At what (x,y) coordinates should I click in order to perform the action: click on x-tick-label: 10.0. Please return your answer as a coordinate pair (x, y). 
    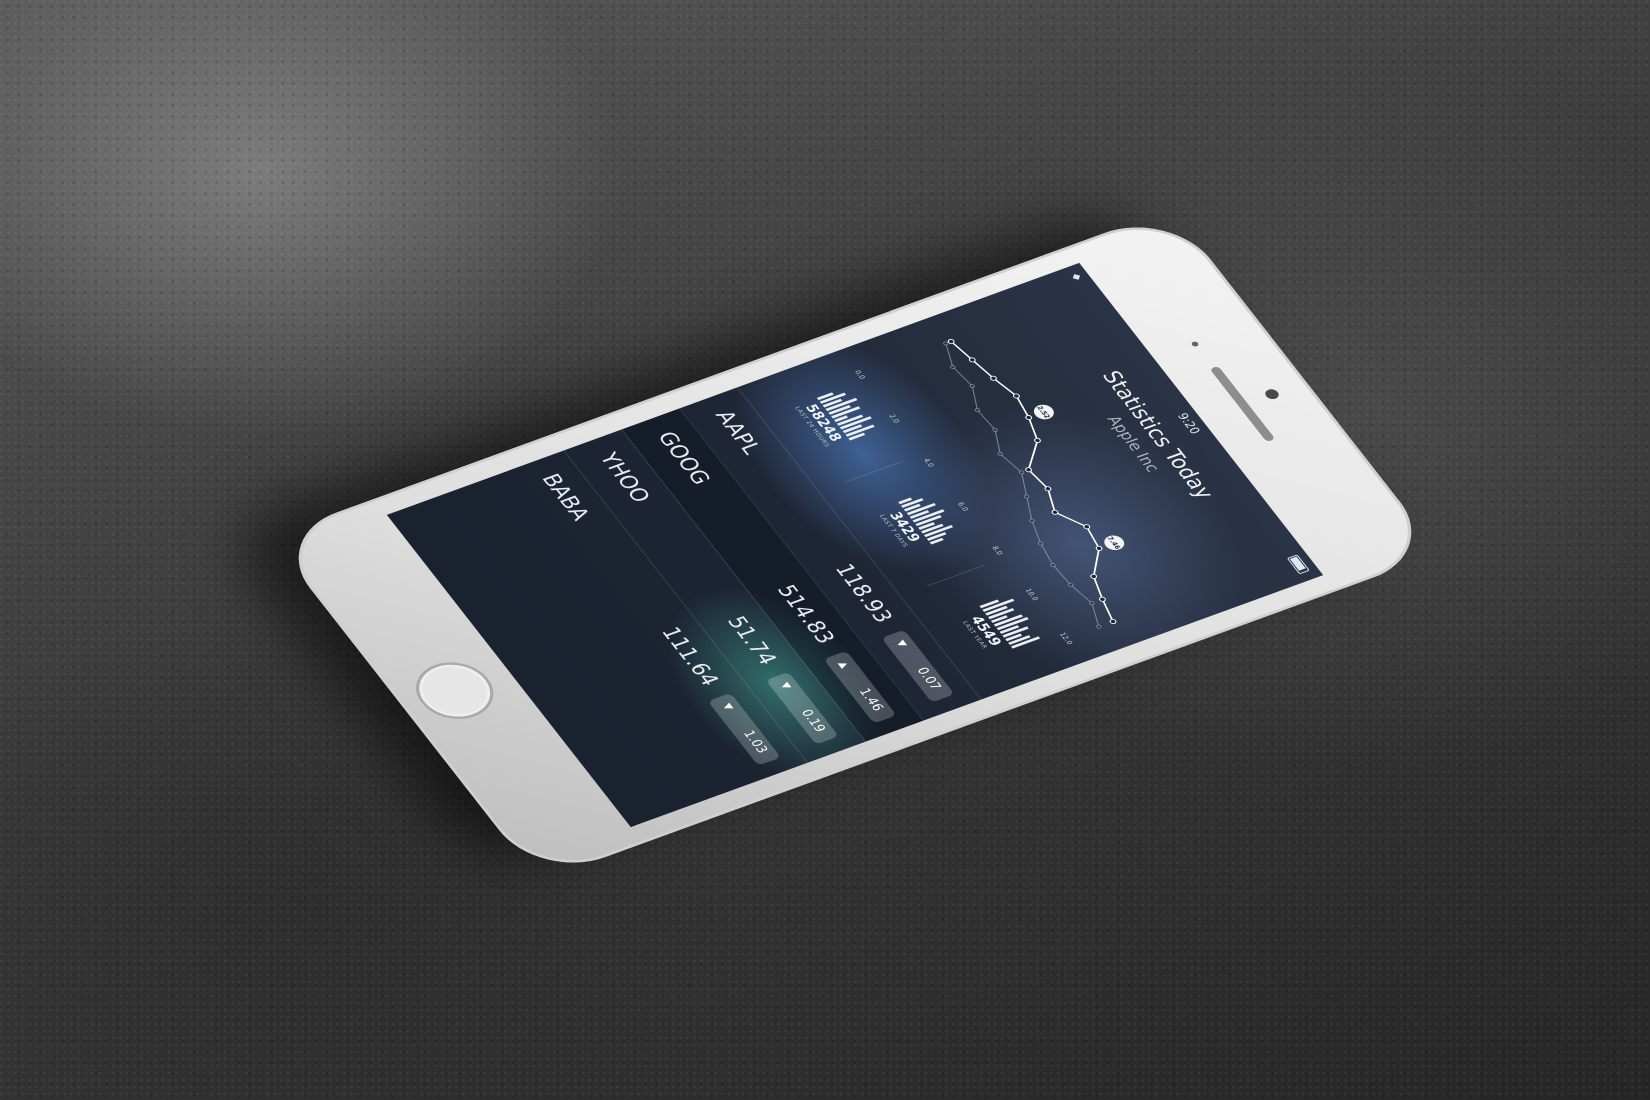
    Looking at the image, I should click on (1031, 595).